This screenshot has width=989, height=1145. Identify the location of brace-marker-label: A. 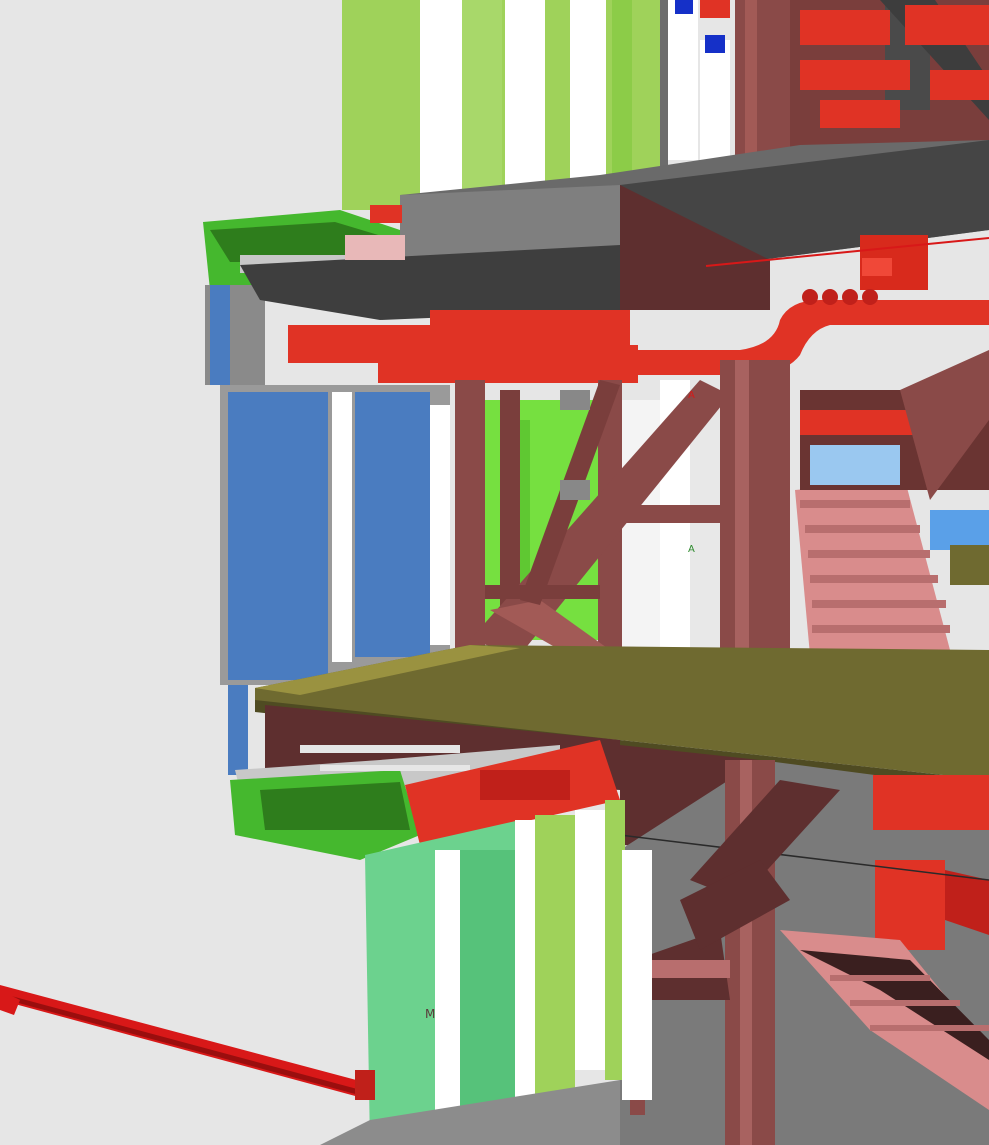
(691, 395).